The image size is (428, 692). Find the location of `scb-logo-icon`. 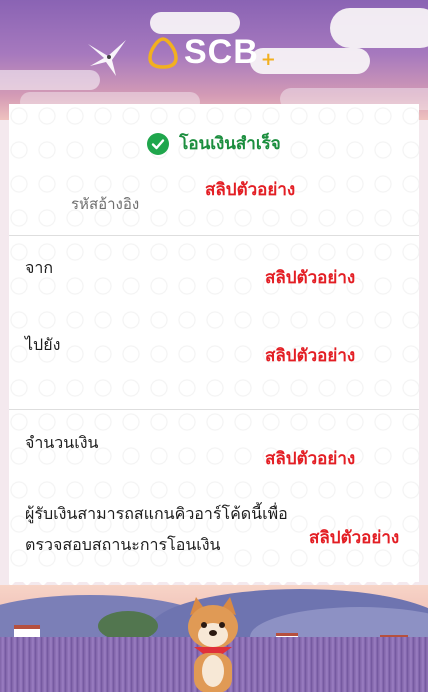

scb-logo-icon is located at coordinates (163, 52).